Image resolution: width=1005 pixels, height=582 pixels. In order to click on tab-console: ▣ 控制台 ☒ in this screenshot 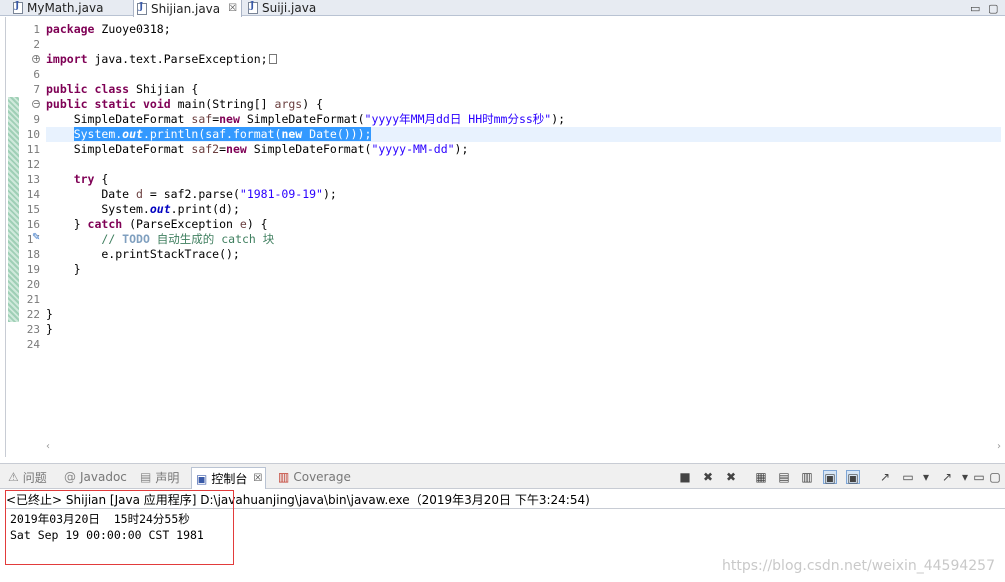, I will do `click(229, 478)`.